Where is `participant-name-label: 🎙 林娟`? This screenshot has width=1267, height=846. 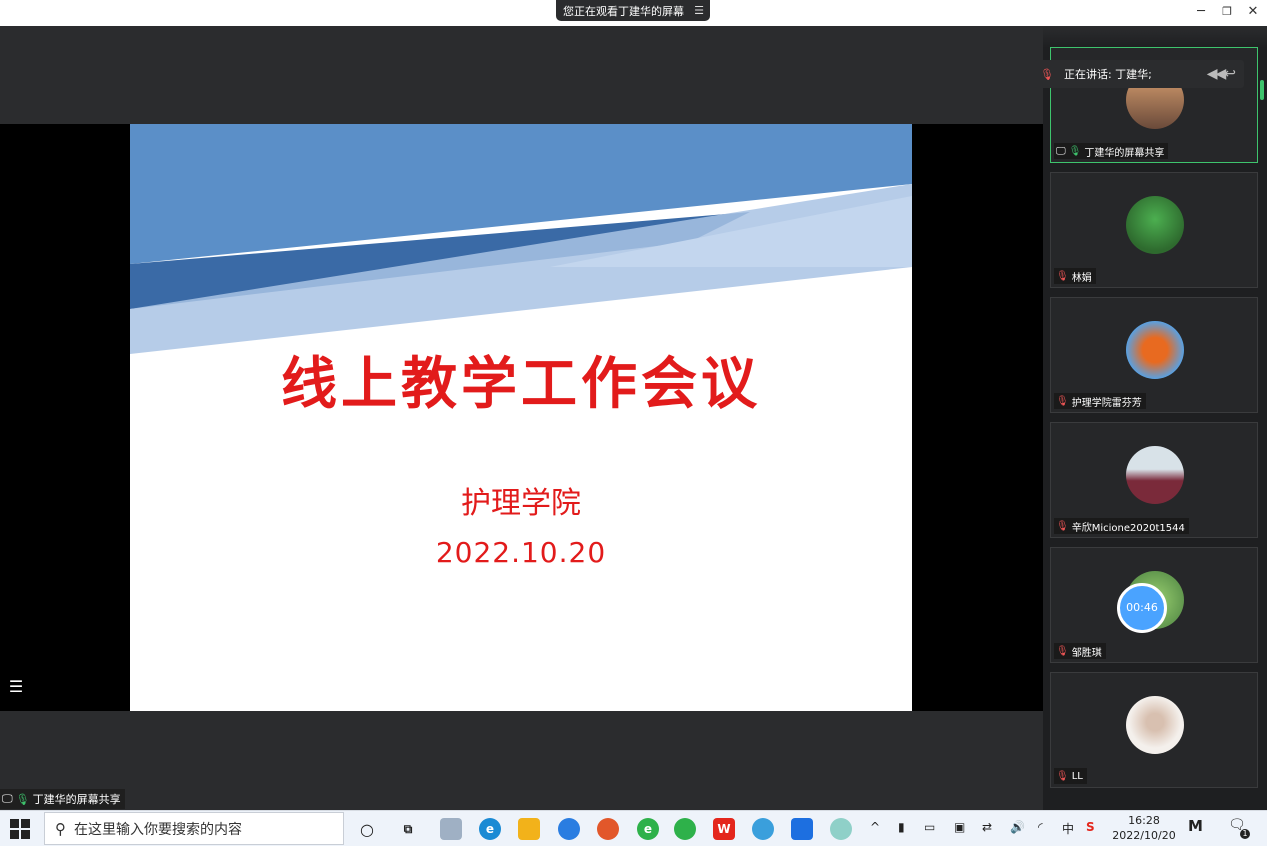 participant-name-label: 🎙 林娟 is located at coordinates (1075, 276).